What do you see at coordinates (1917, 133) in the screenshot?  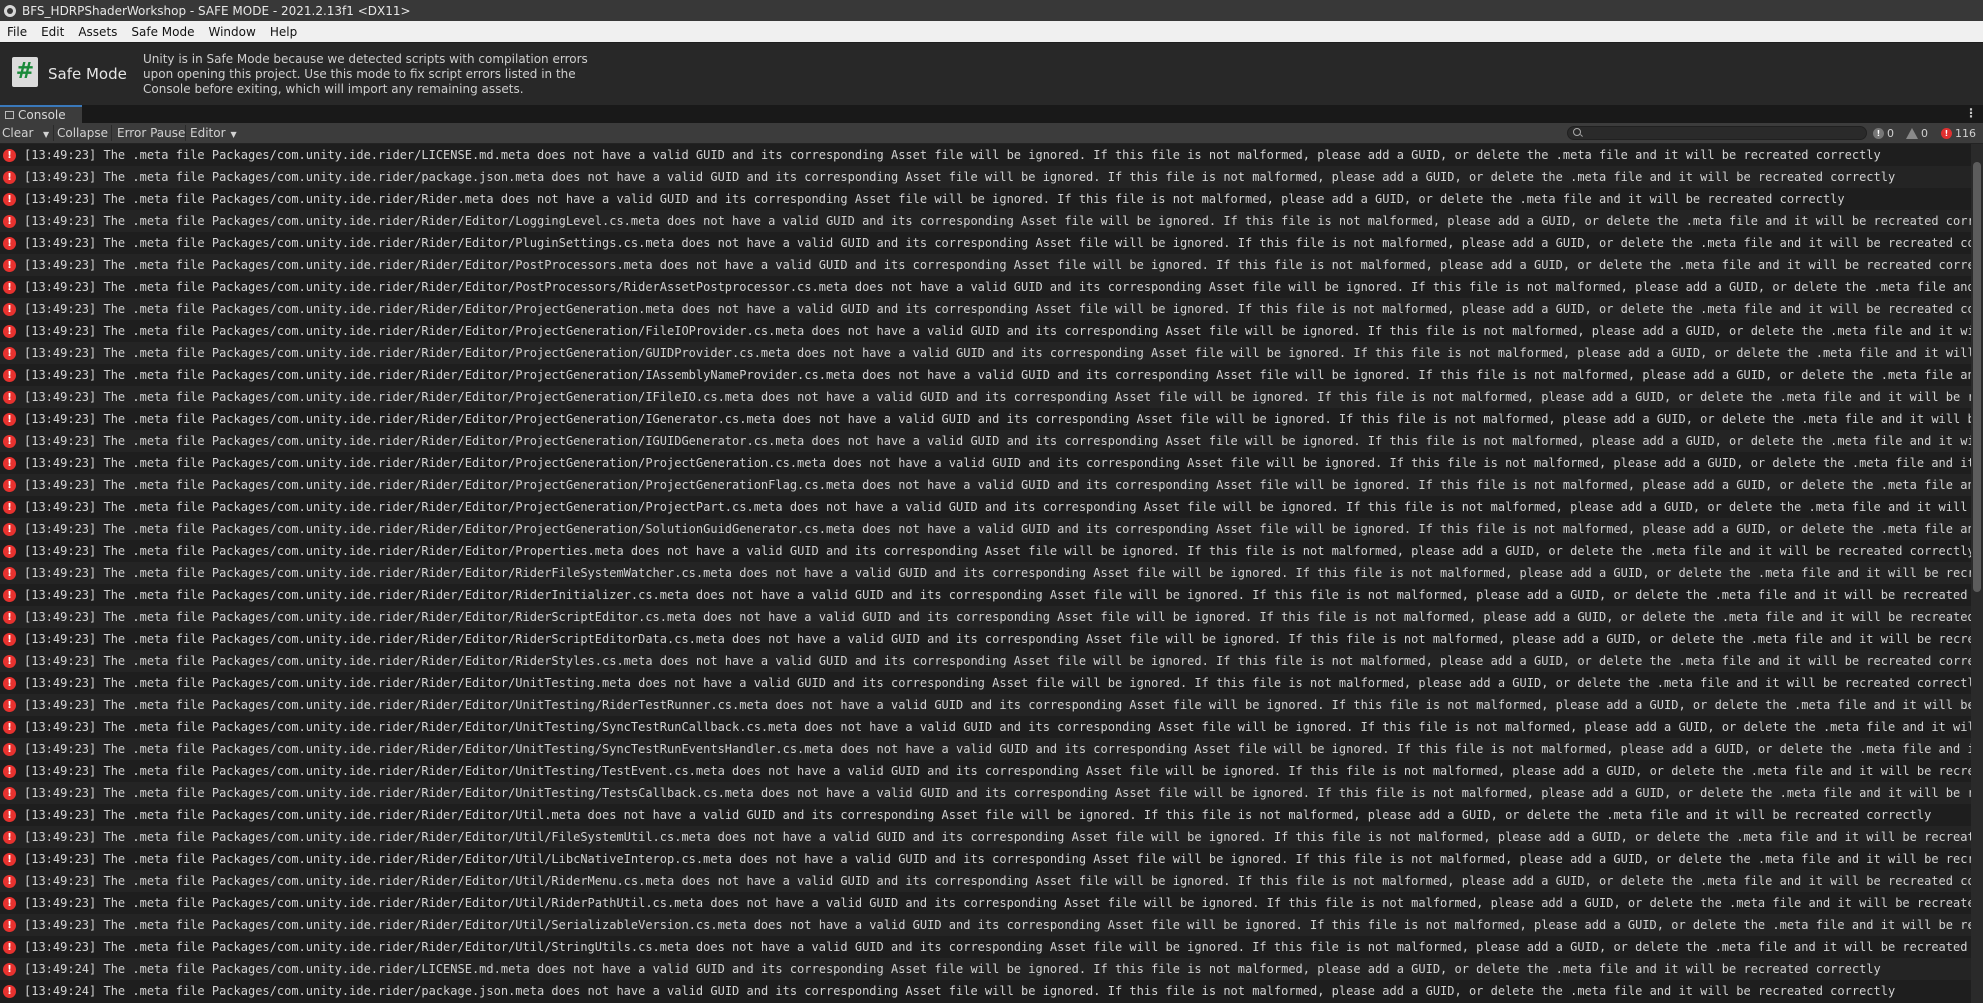 I see `warning-count-toggle: 0` at bounding box center [1917, 133].